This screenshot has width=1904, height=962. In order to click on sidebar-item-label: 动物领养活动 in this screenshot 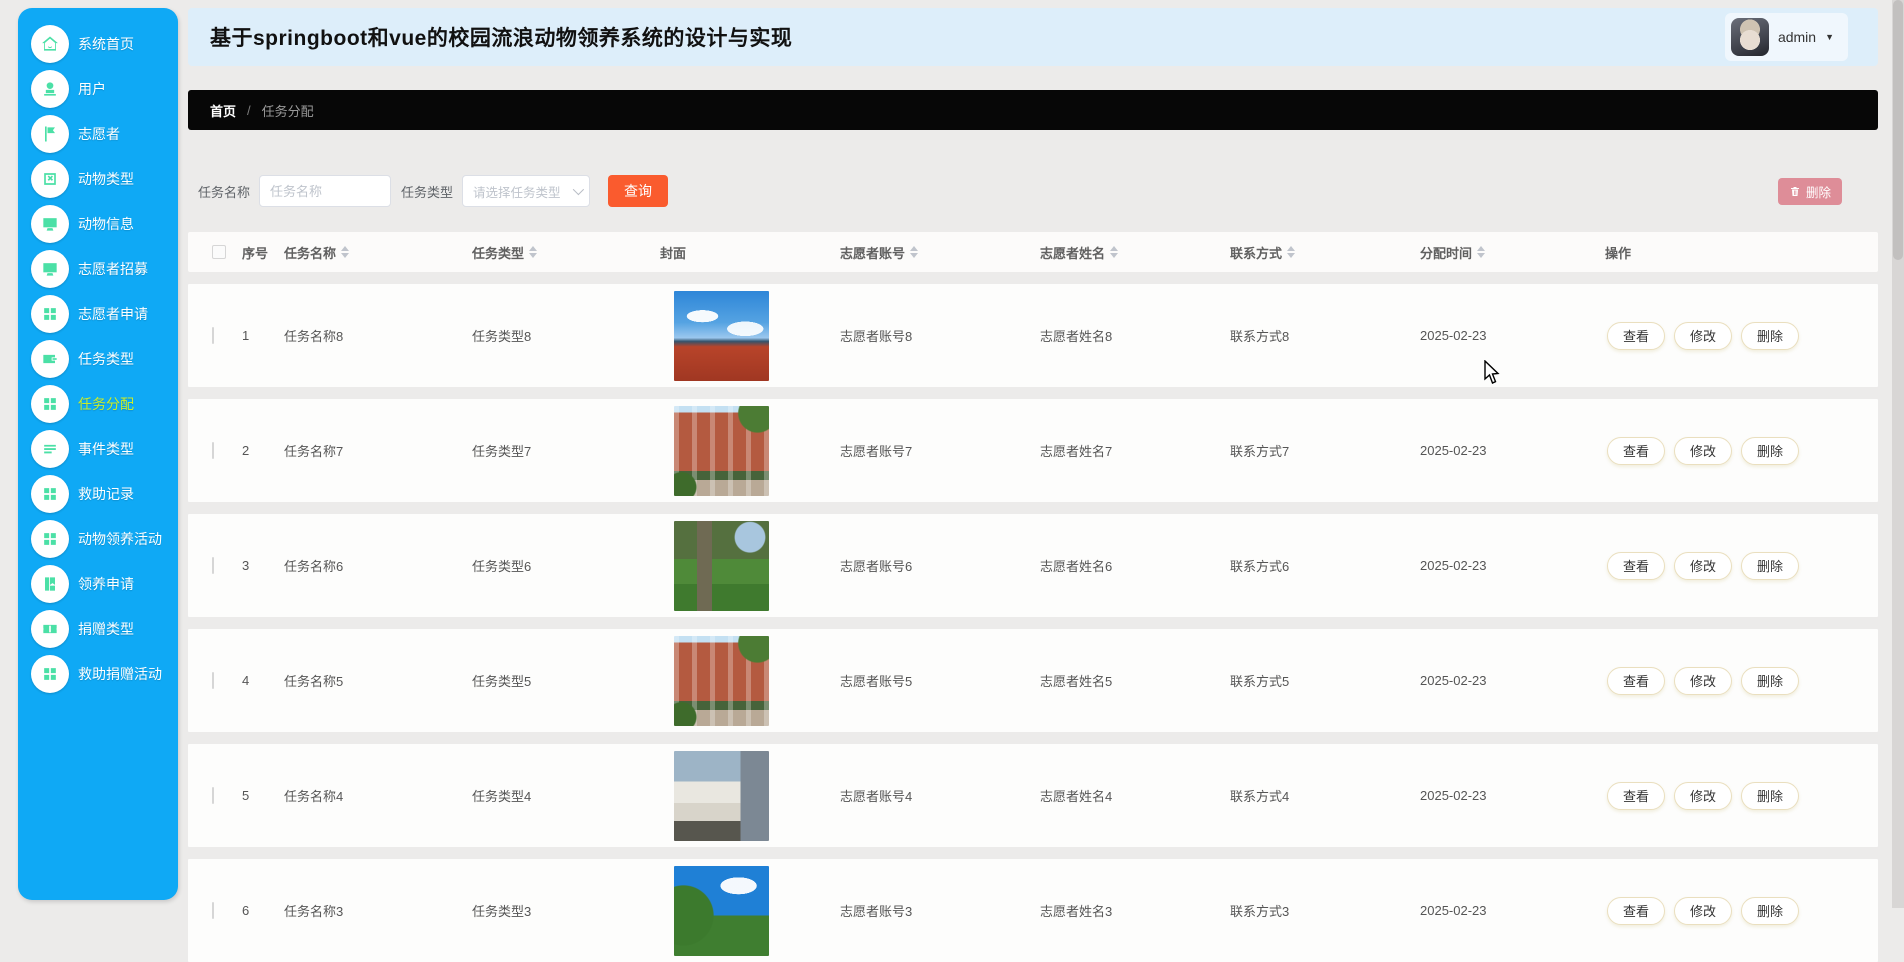, I will do `click(120, 538)`.